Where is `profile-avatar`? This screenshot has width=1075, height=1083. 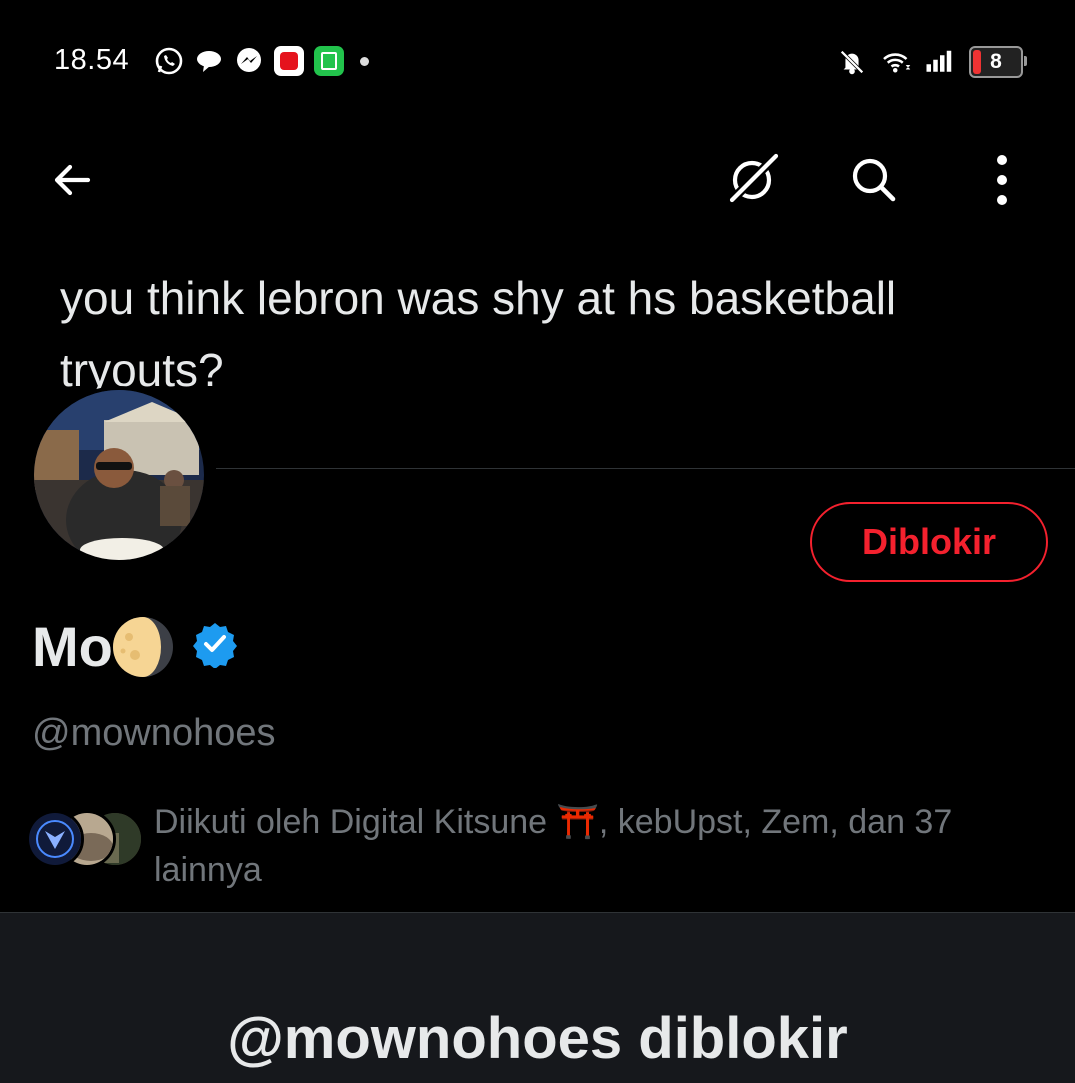 profile-avatar is located at coordinates (119, 475).